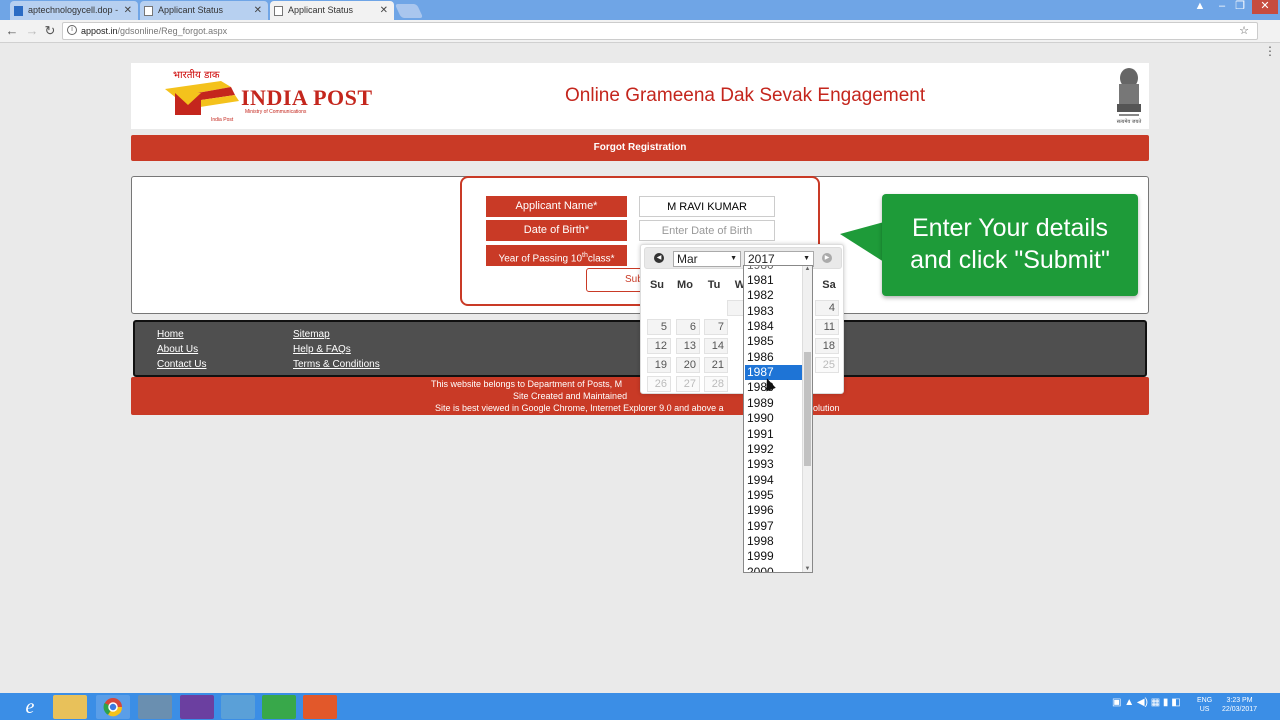 The width and height of the screenshot is (1280, 720). I want to click on year-option: 1990, so click(773, 418).